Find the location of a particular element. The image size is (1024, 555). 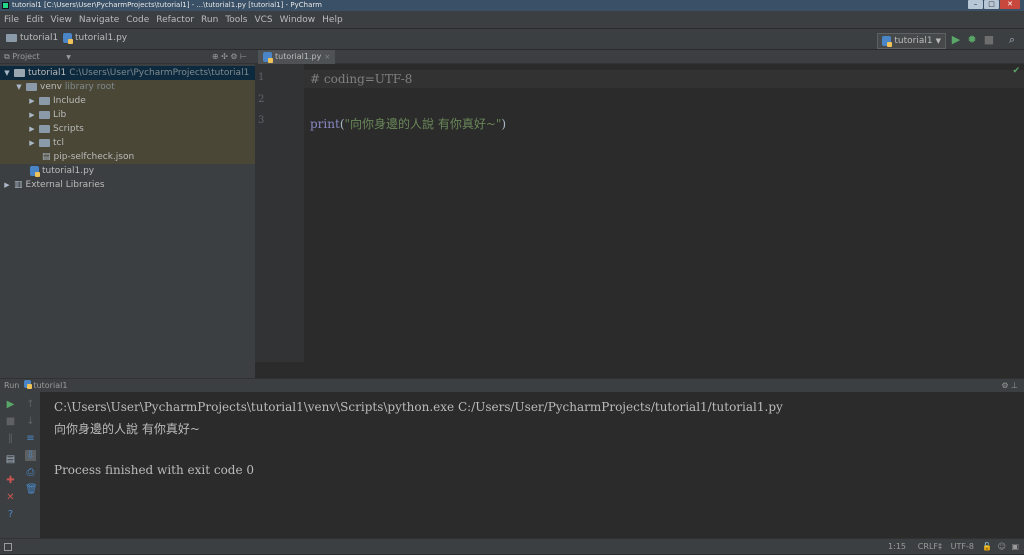

event-log-icon: ▣ is located at coordinates (1015, 547).